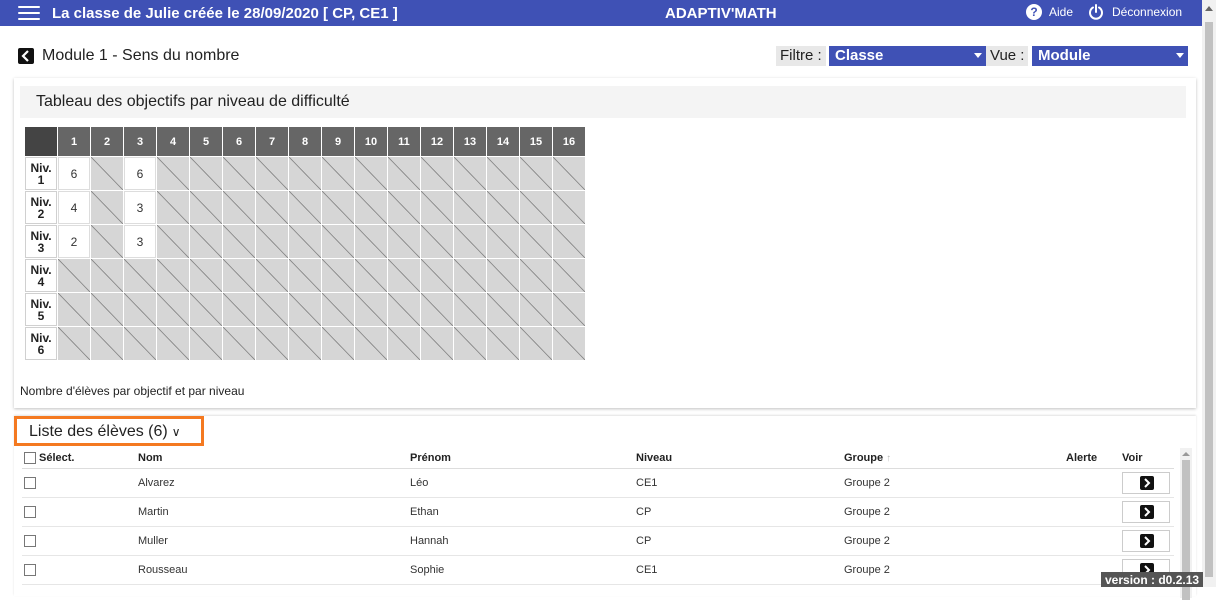 The height and width of the screenshot is (600, 1216). I want to click on hamburger-menu-icon, so click(29, 13).